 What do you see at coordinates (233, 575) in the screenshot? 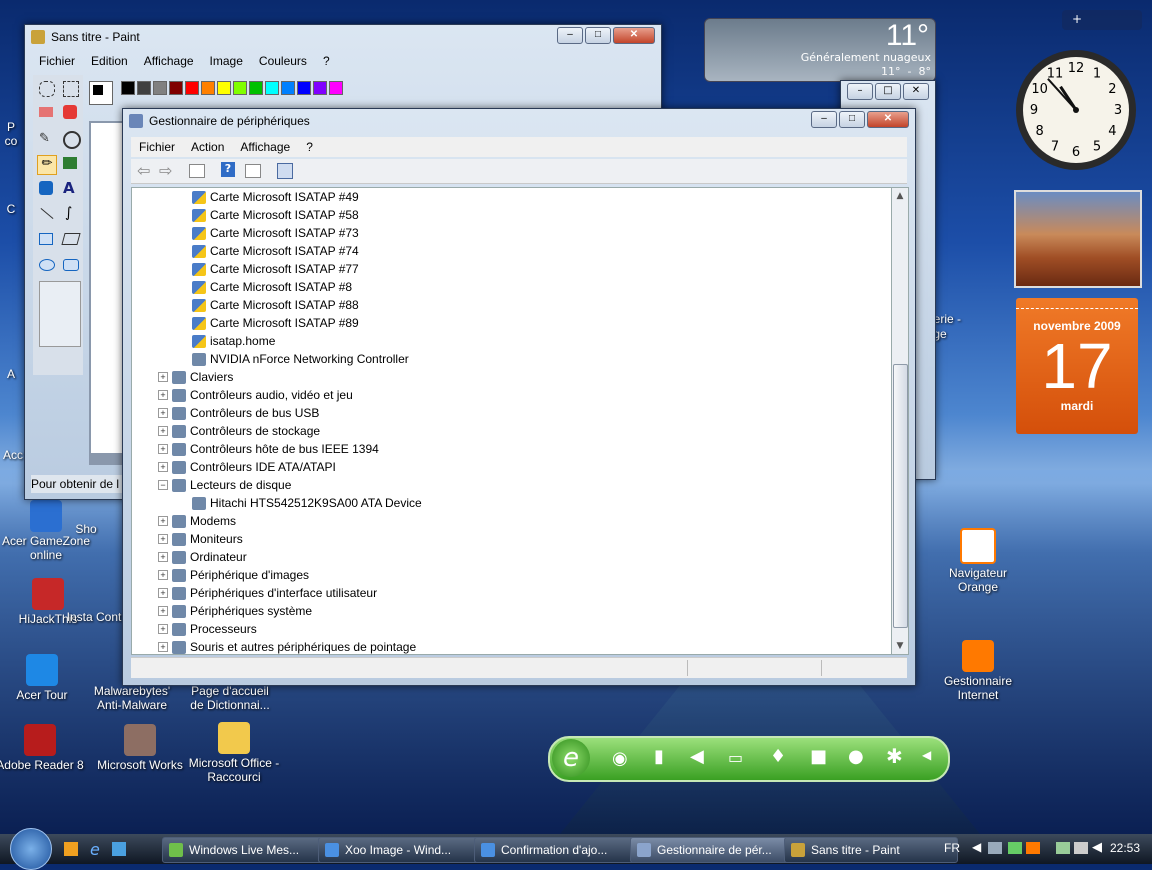
I see `tree-item: + Périphérique d'images` at bounding box center [233, 575].